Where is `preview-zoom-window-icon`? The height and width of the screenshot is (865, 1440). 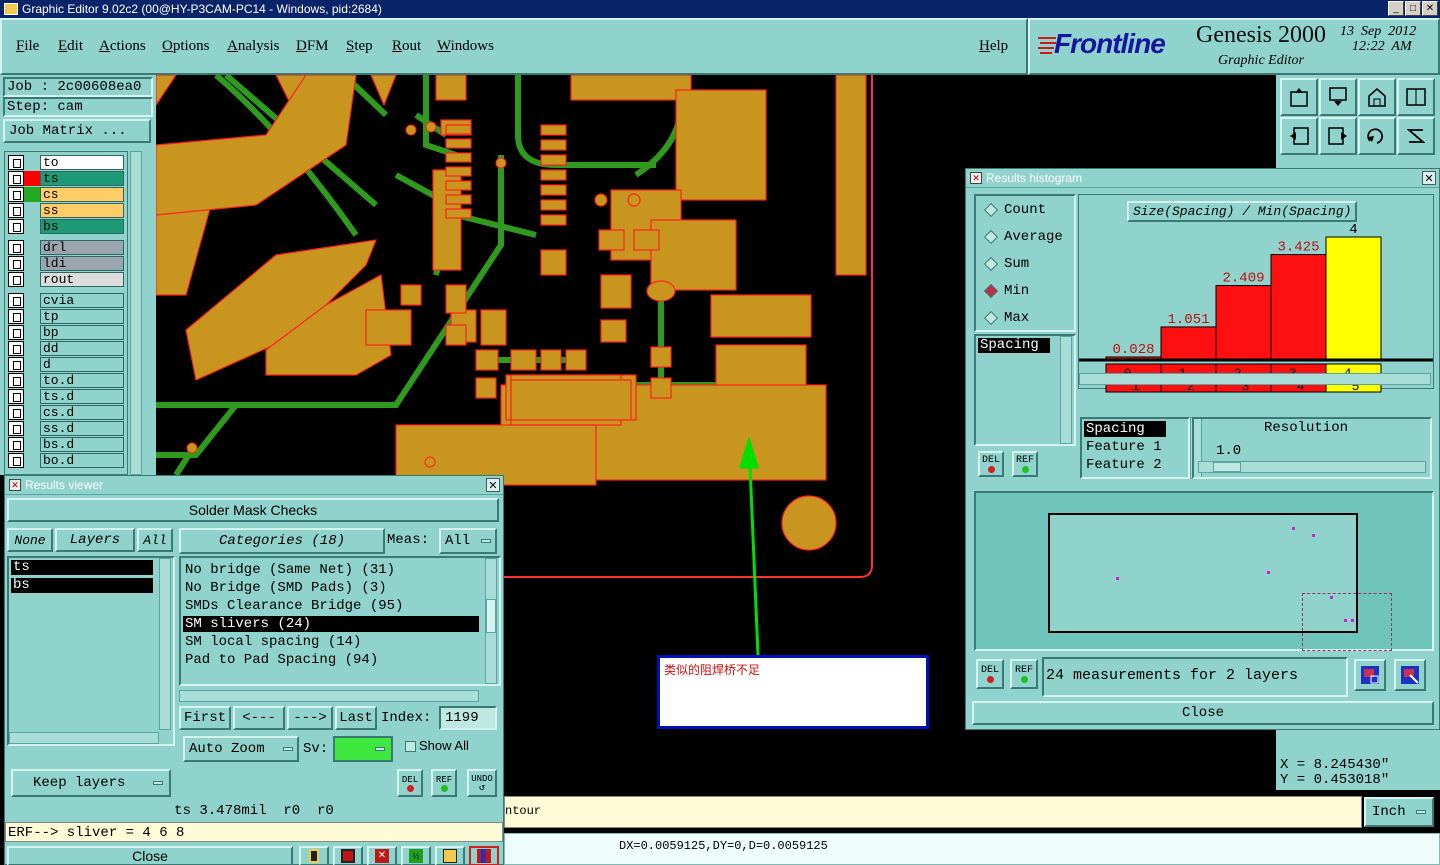
preview-zoom-window-icon is located at coordinates (1410, 675).